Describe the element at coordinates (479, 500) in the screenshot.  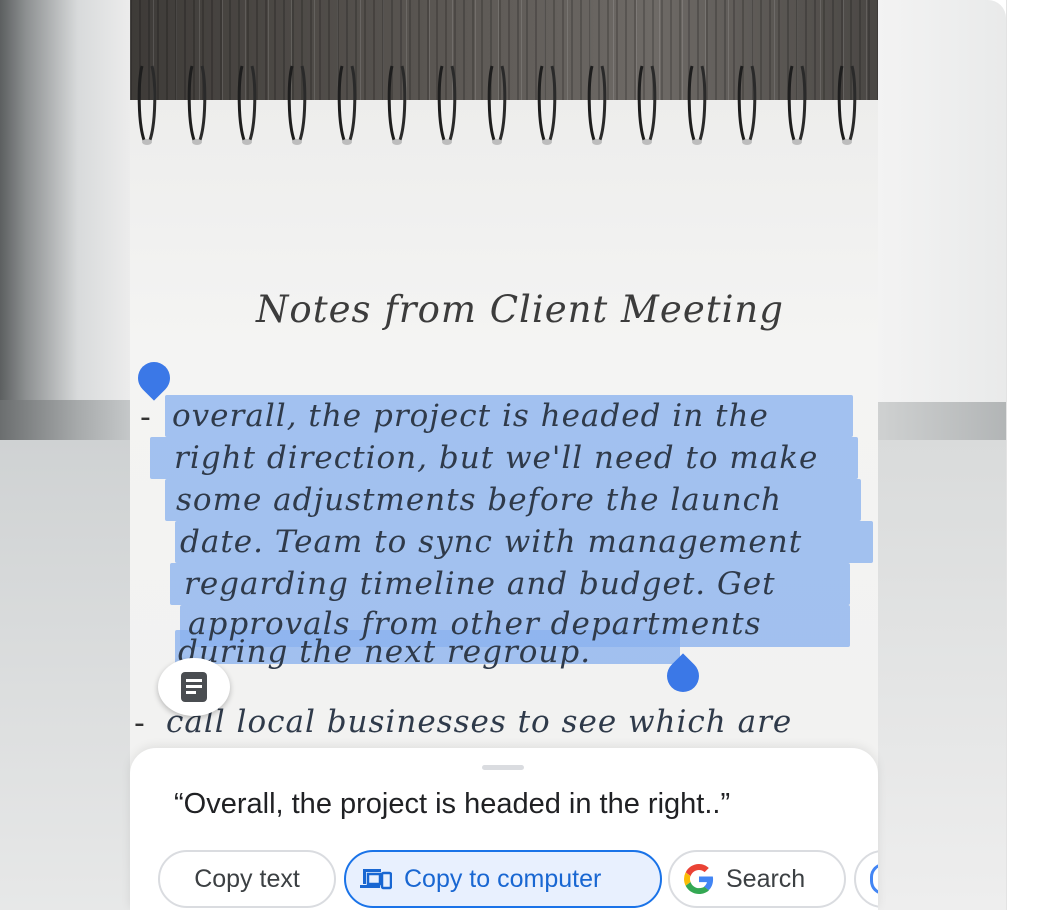
I see `note-line: some adjustments before the launch` at that location.